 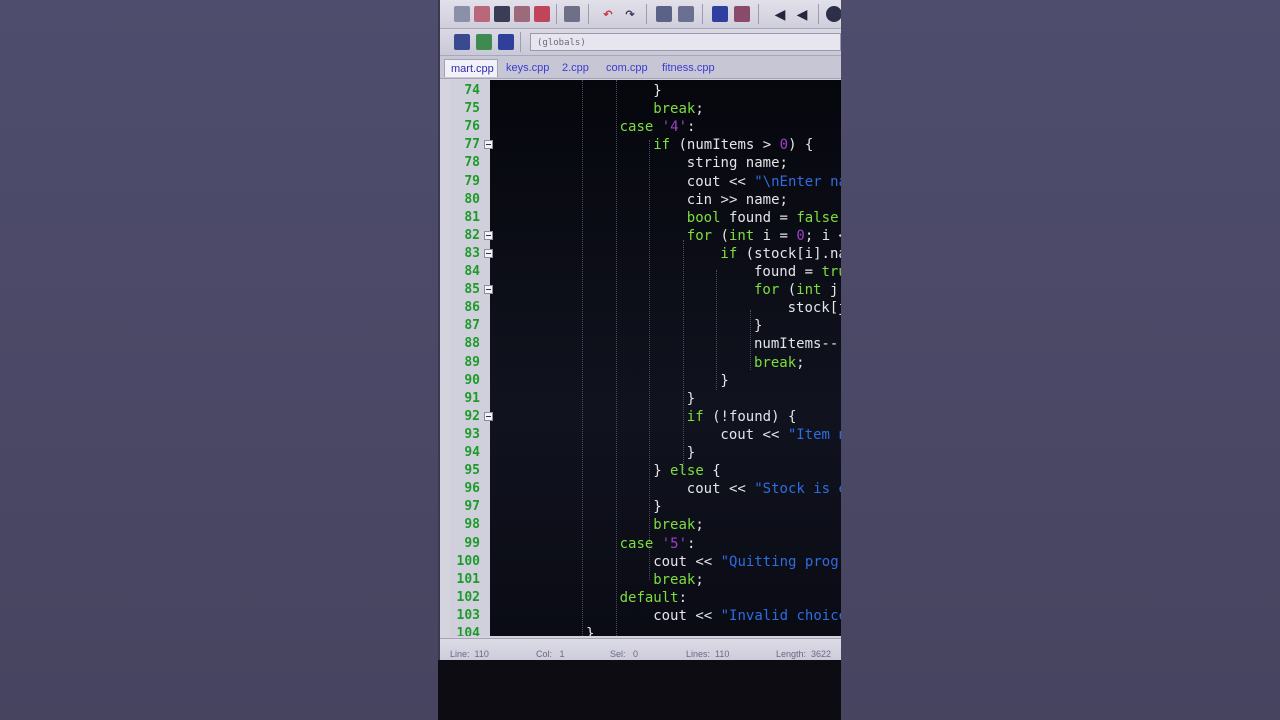 I want to click on save-all-icon, so click(x=522, y=14).